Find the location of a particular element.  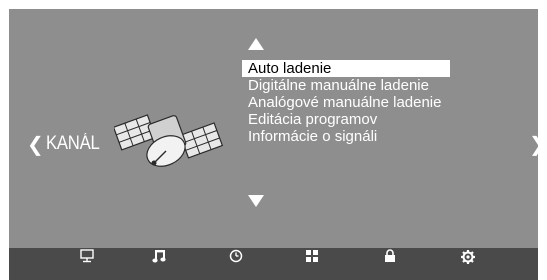

prev-menu-nav: ❮ KANÁL is located at coordinates (67, 144).